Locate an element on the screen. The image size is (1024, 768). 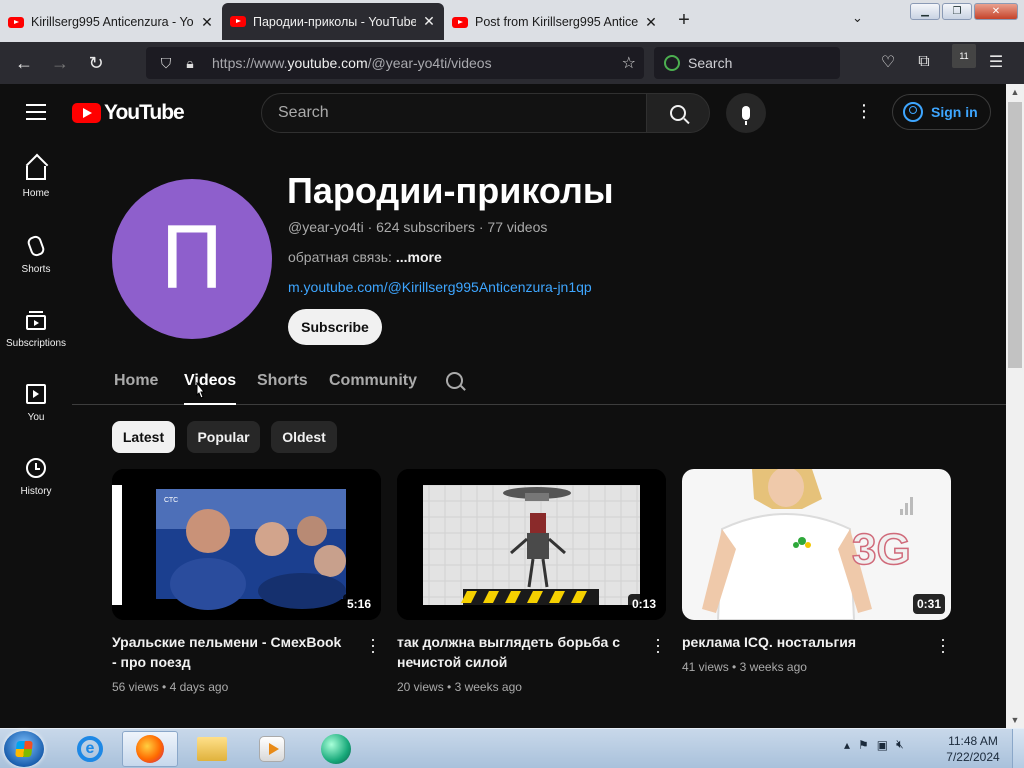
pocket-icon: ♡ is located at coordinates (888, 62).